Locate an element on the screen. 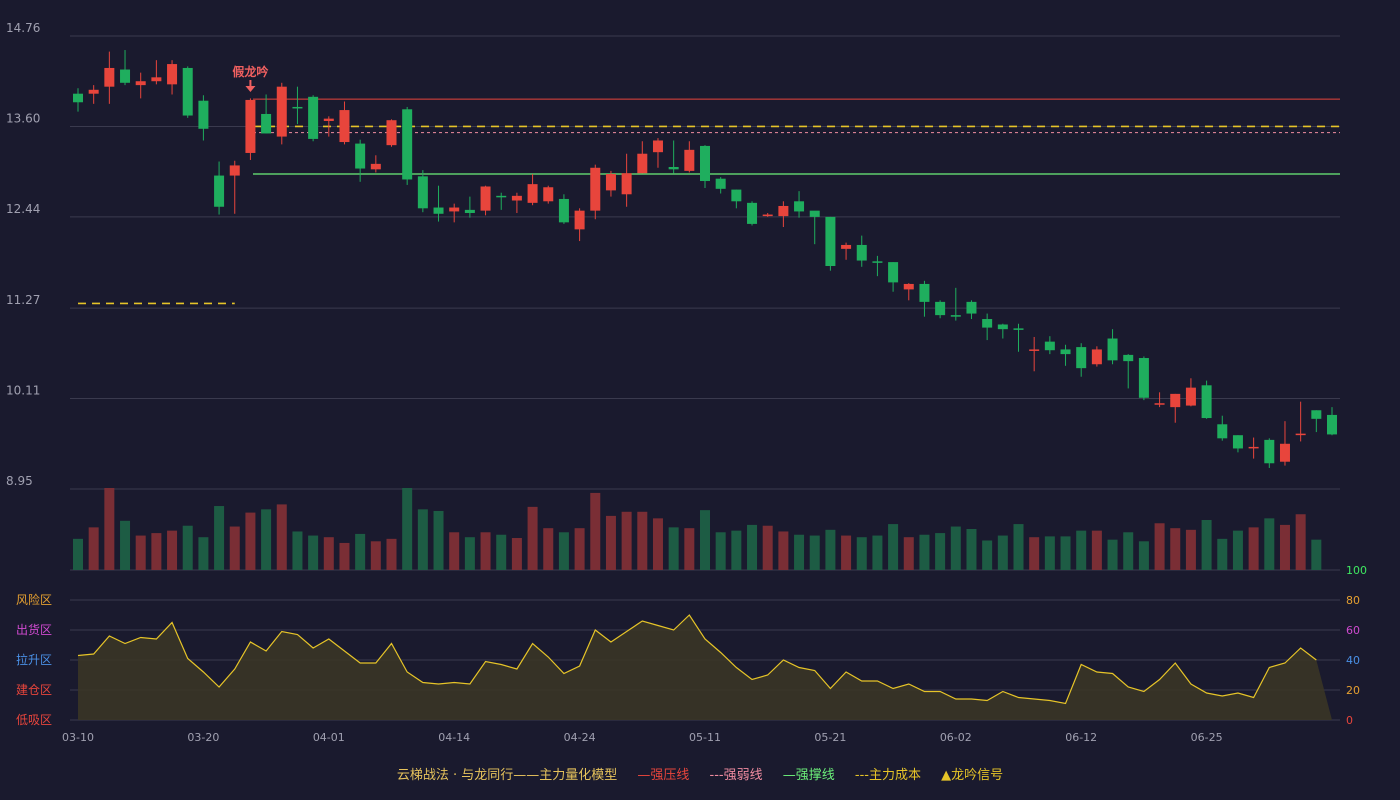 The height and width of the screenshot is (800, 1400). osc-tick-label: 100 is located at coordinates (1356, 570).